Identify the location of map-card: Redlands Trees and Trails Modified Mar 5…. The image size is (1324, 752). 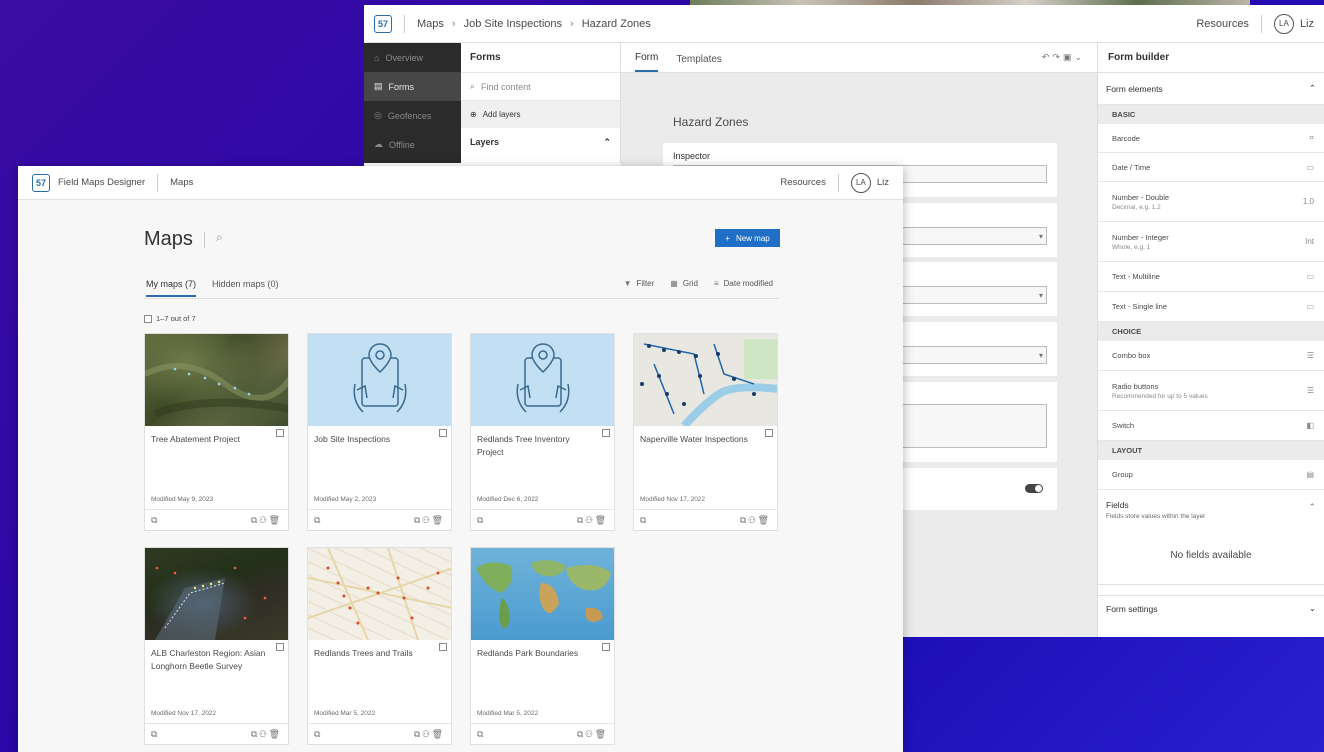
(379, 646).